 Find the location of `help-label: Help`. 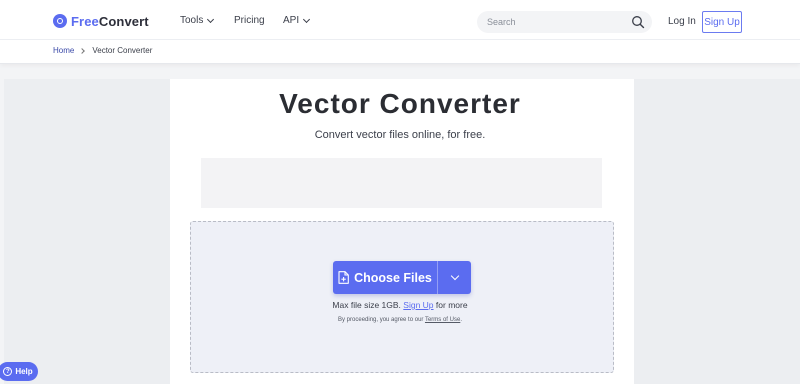

help-label: Help is located at coordinates (24, 371).